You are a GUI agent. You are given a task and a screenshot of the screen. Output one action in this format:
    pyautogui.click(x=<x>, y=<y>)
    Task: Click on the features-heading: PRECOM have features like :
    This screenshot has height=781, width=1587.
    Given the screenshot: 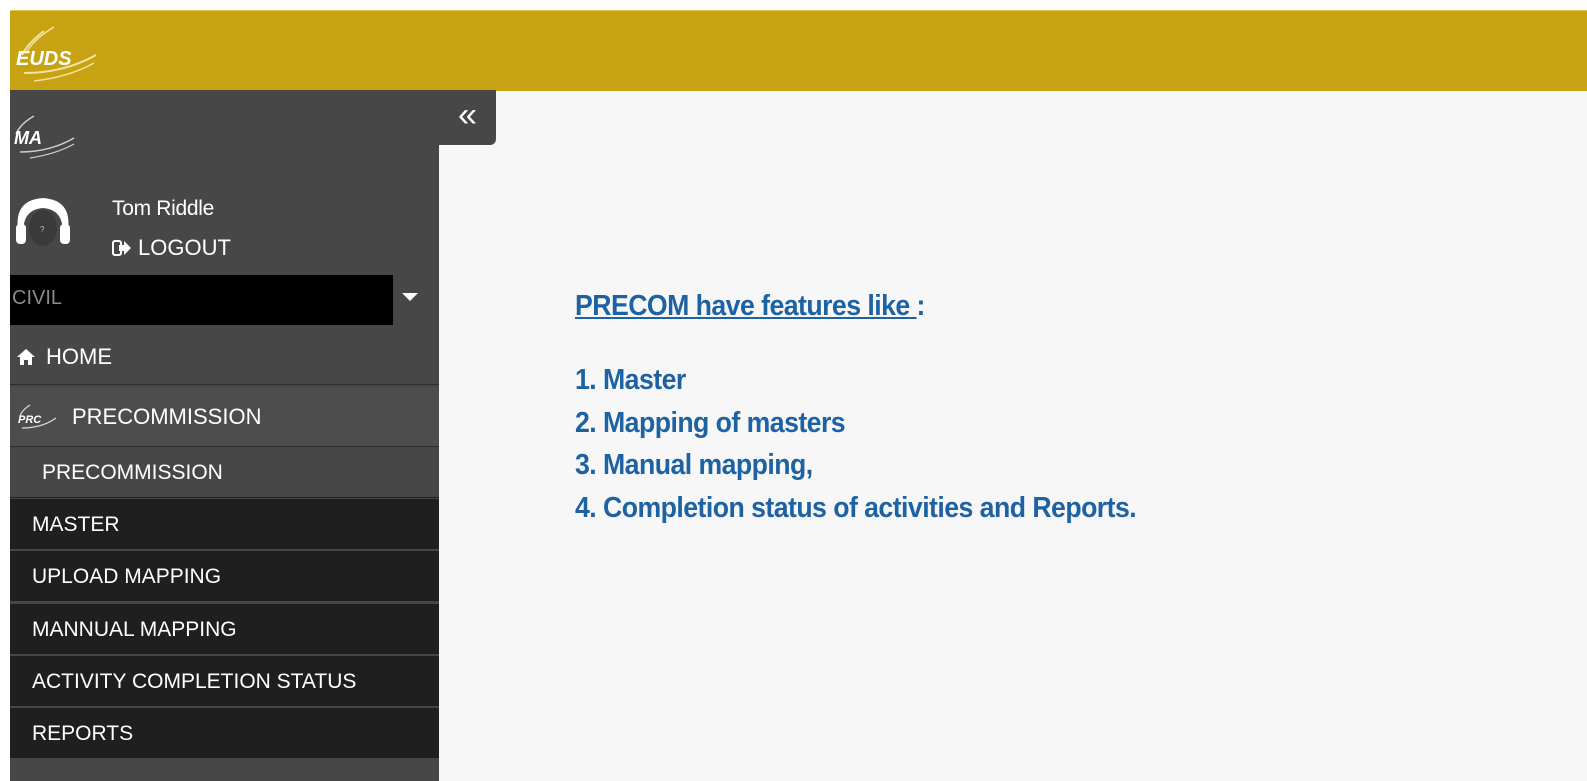 What is the action you would take?
    pyautogui.click(x=855, y=306)
    